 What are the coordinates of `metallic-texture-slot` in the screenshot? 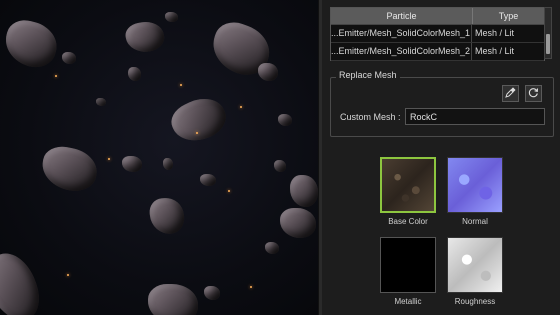 It's located at (408, 265).